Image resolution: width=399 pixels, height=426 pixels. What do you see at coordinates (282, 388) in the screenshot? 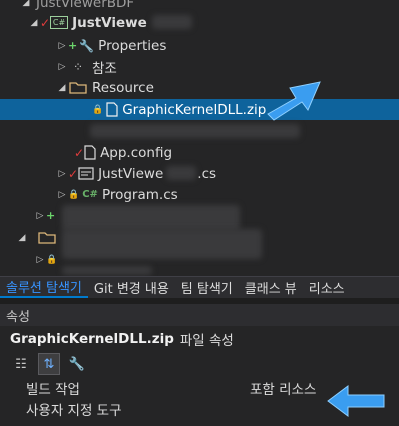
I see `property-value: 포함 리소스` at bounding box center [282, 388].